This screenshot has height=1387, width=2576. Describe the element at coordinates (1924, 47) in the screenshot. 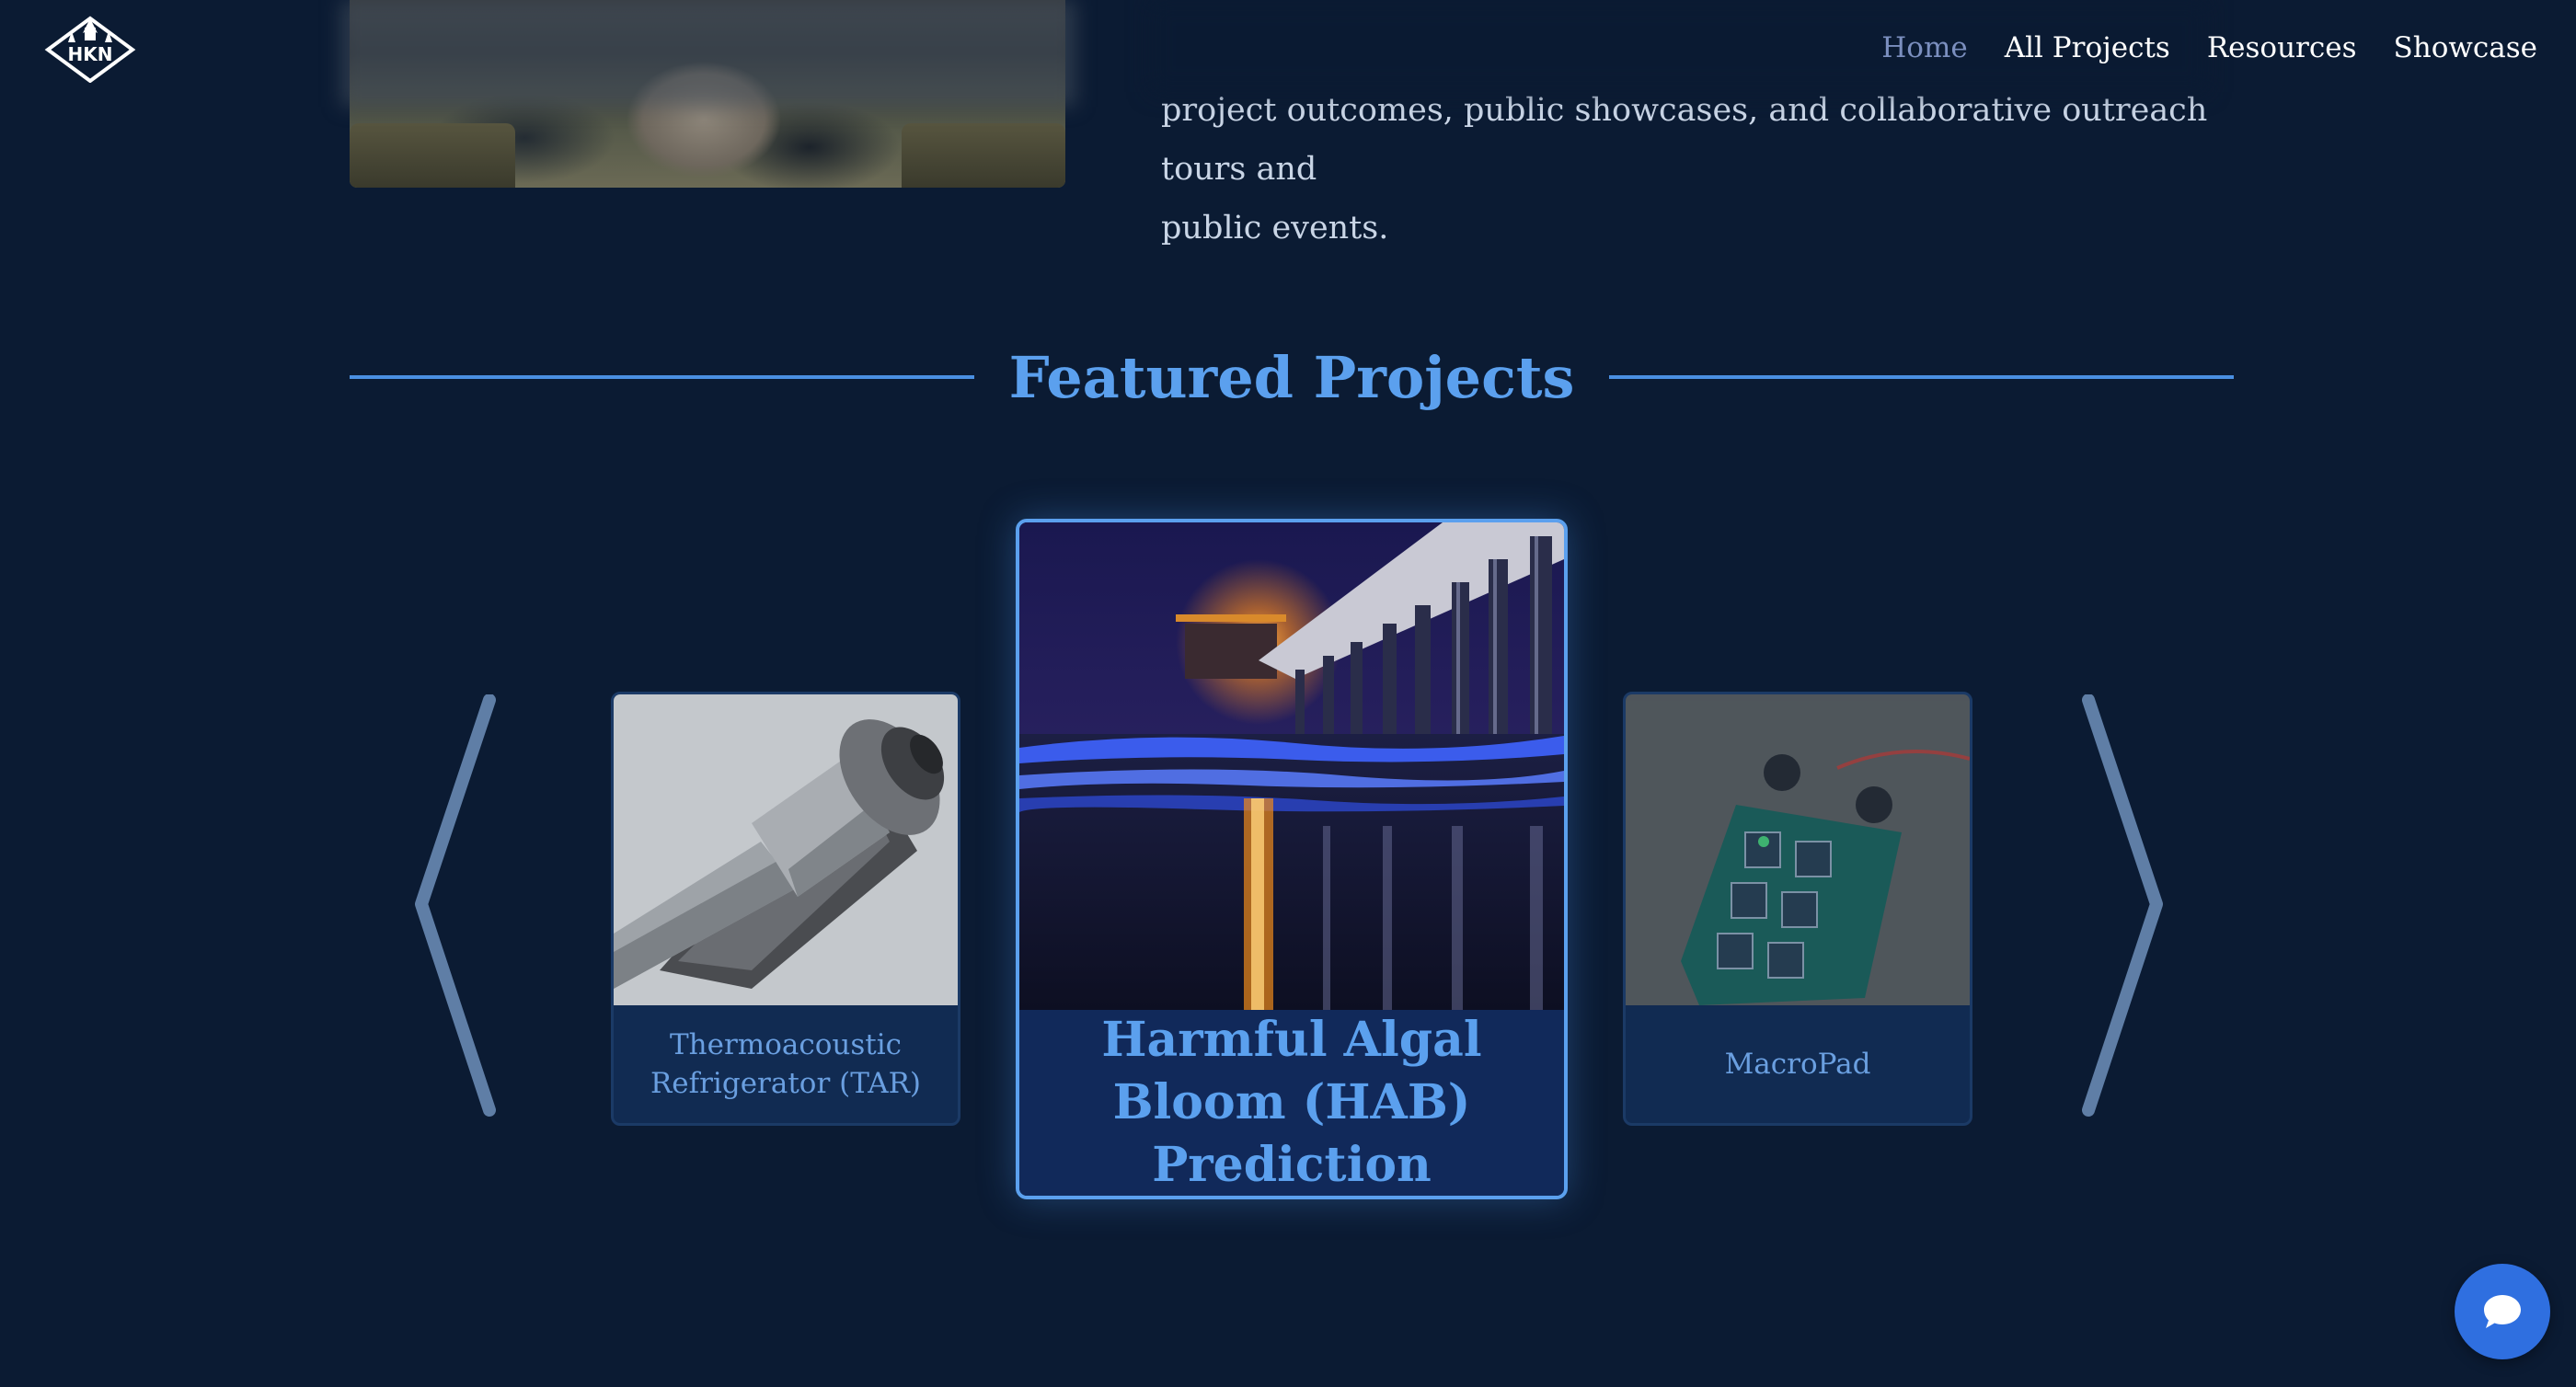

I see `nav-home: Home` at that location.